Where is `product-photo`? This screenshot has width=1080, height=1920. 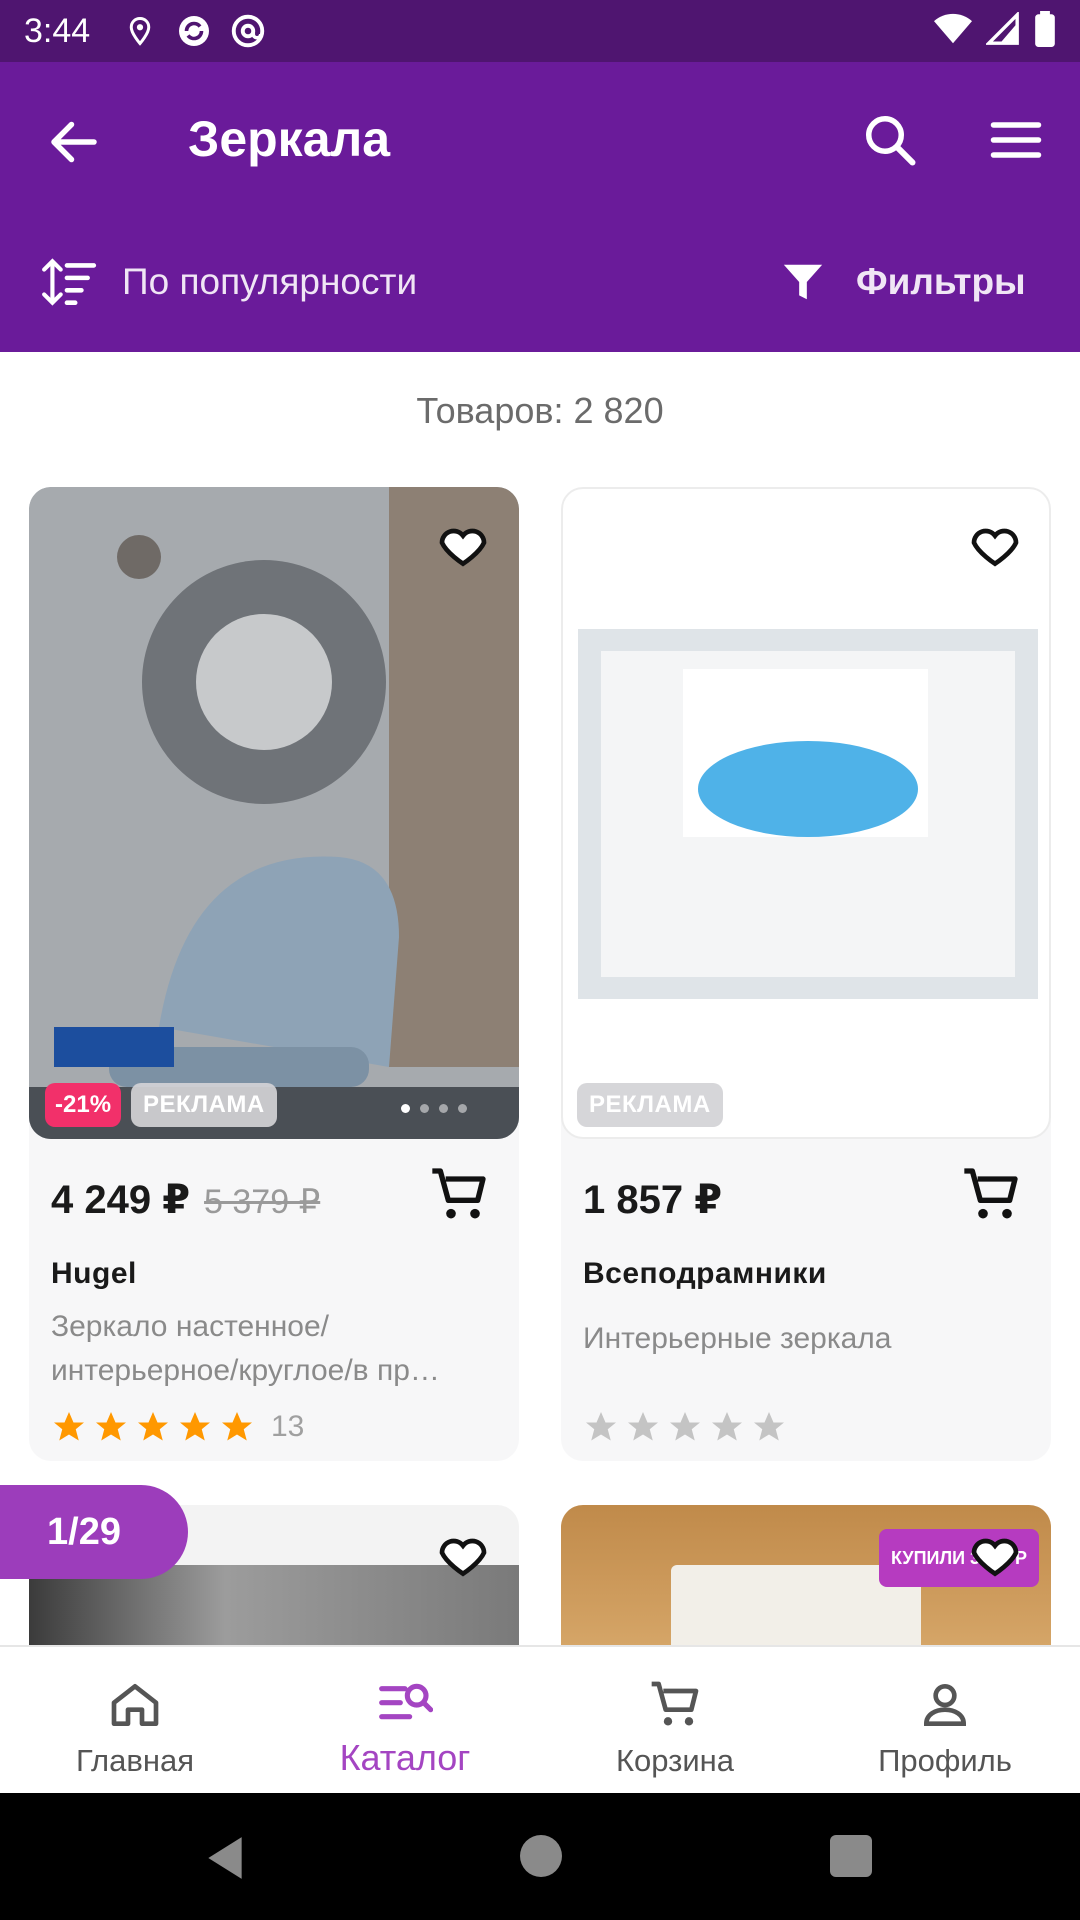
product-photo is located at coordinates (806, 814).